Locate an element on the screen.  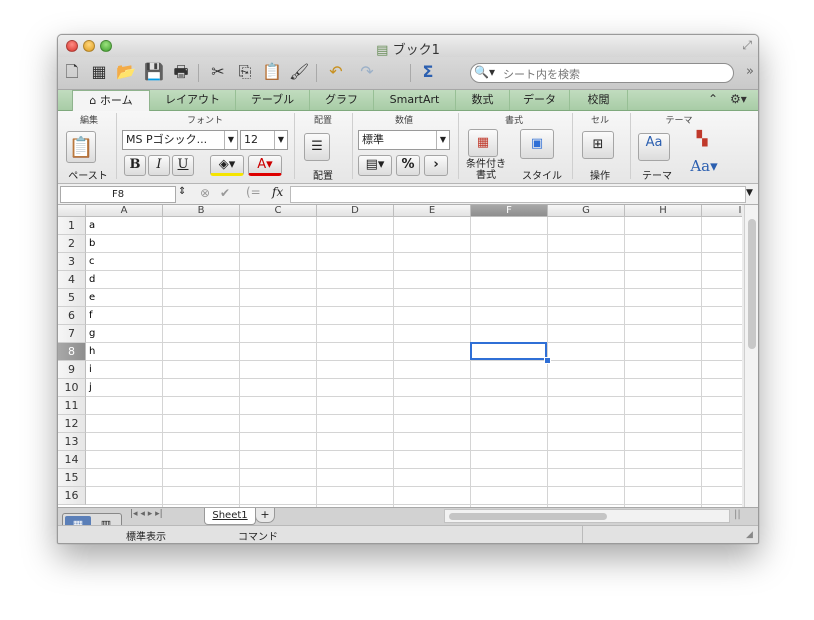
row-header-4: 4 is located at coordinates (72, 280).